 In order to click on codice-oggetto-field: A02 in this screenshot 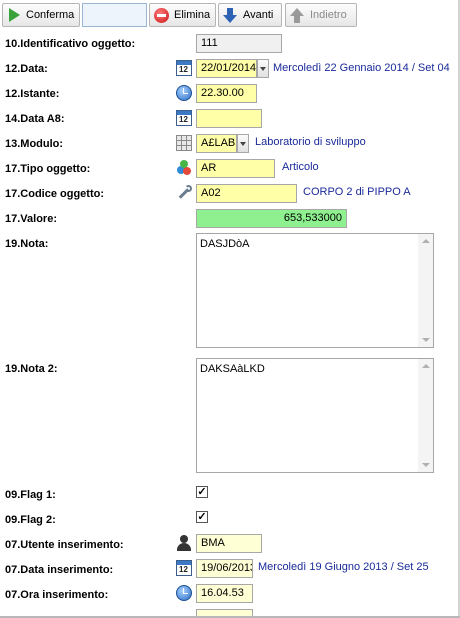, I will do `click(246, 193)`.